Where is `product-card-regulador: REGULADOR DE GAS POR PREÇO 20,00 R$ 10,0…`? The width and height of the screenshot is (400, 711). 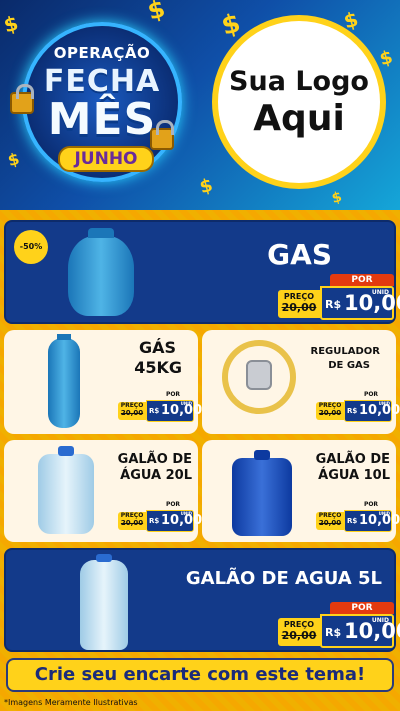 product-card-regulador: REGULADOR DE GAS POR PREÇO 20,00 R$ 10,0… is located at coordinates (301, 382).